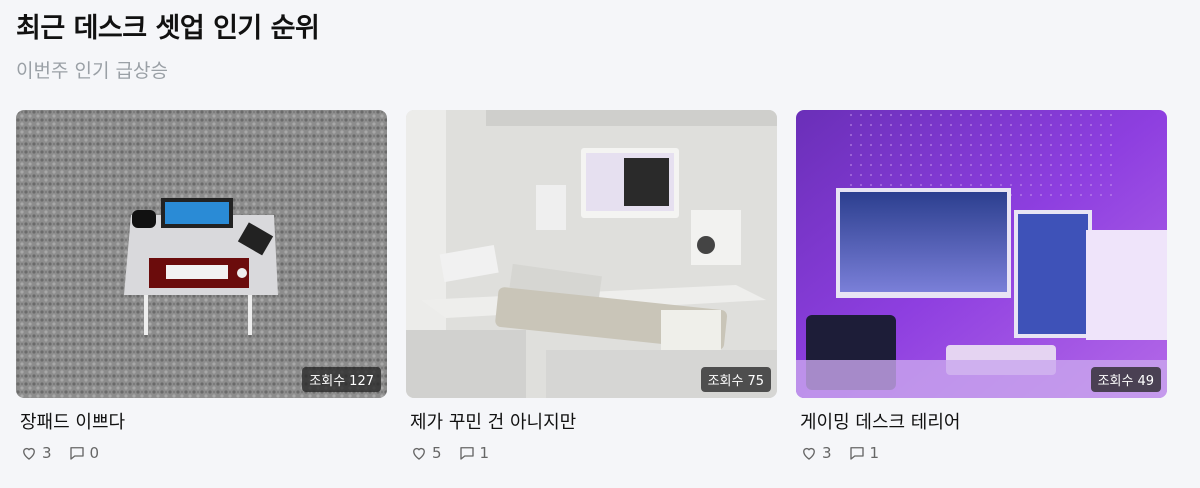 The height and width of the screenshot is (488, 1200). What do you see at coordinates (983, 453) in the screenshot?
I see `card-stats: 3 1` at bounding box center [983, 453].